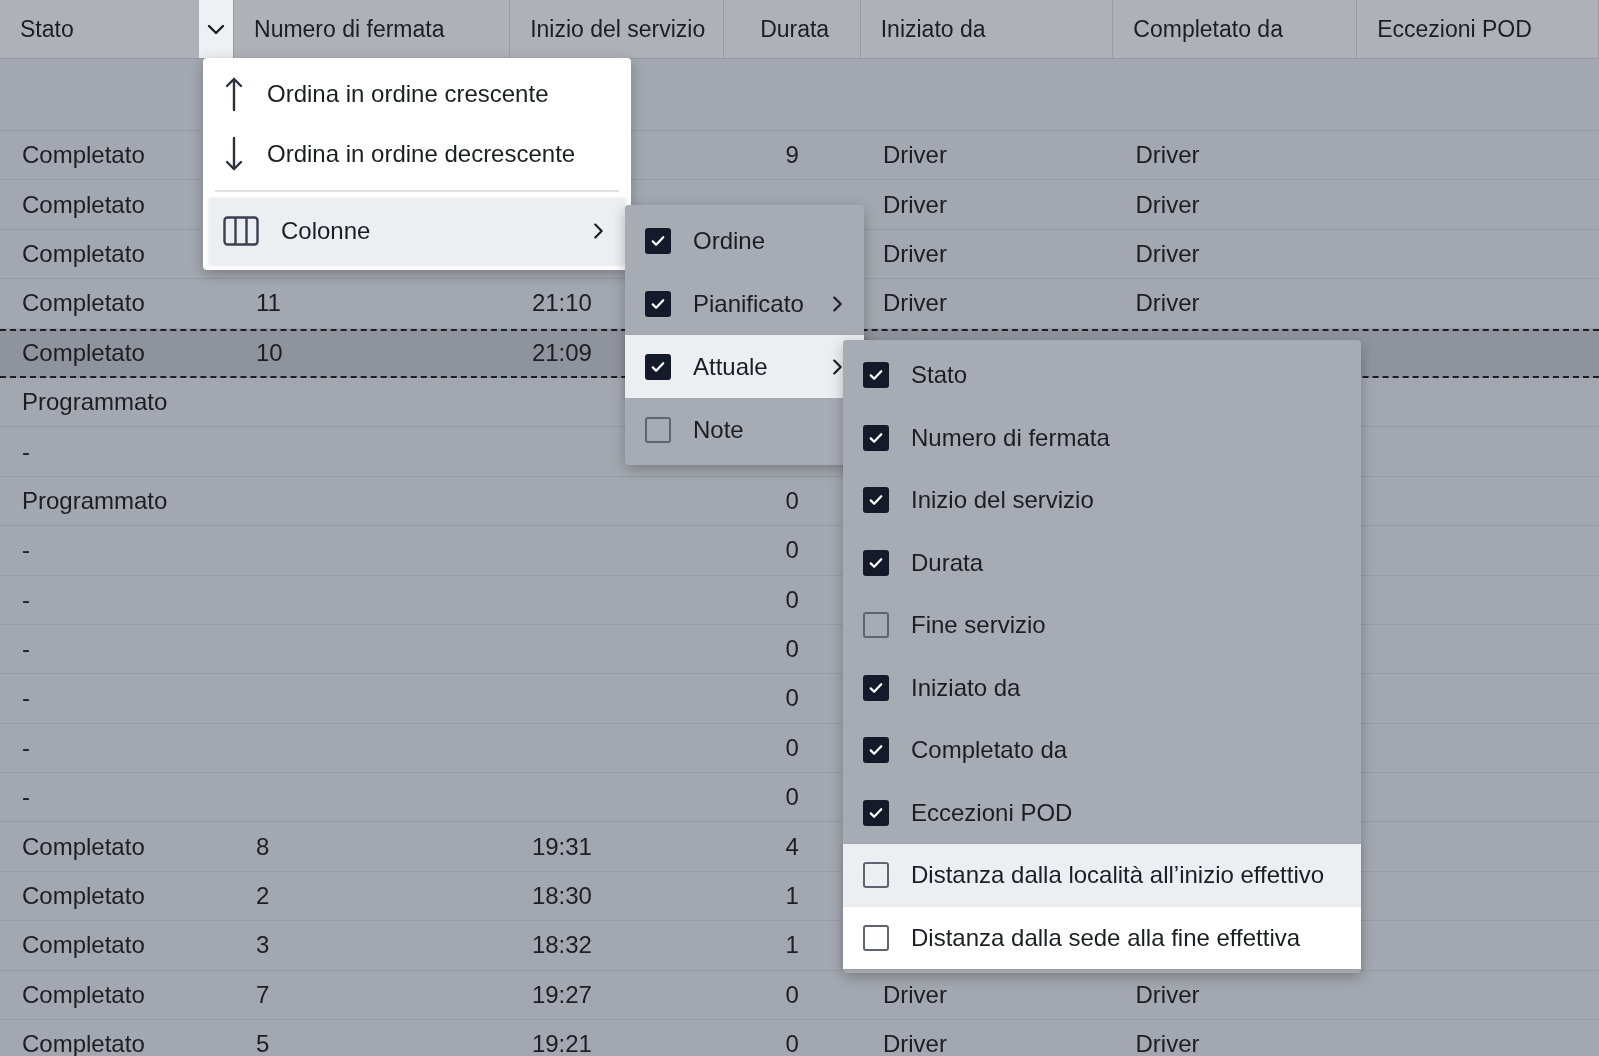 Image resolution: width=1599 pixels, height=1056 pixels. What do you see at coordinates (561, 353) in the screenshot?
I see `table-cell: 21:09` at bounding box center [561, 353].